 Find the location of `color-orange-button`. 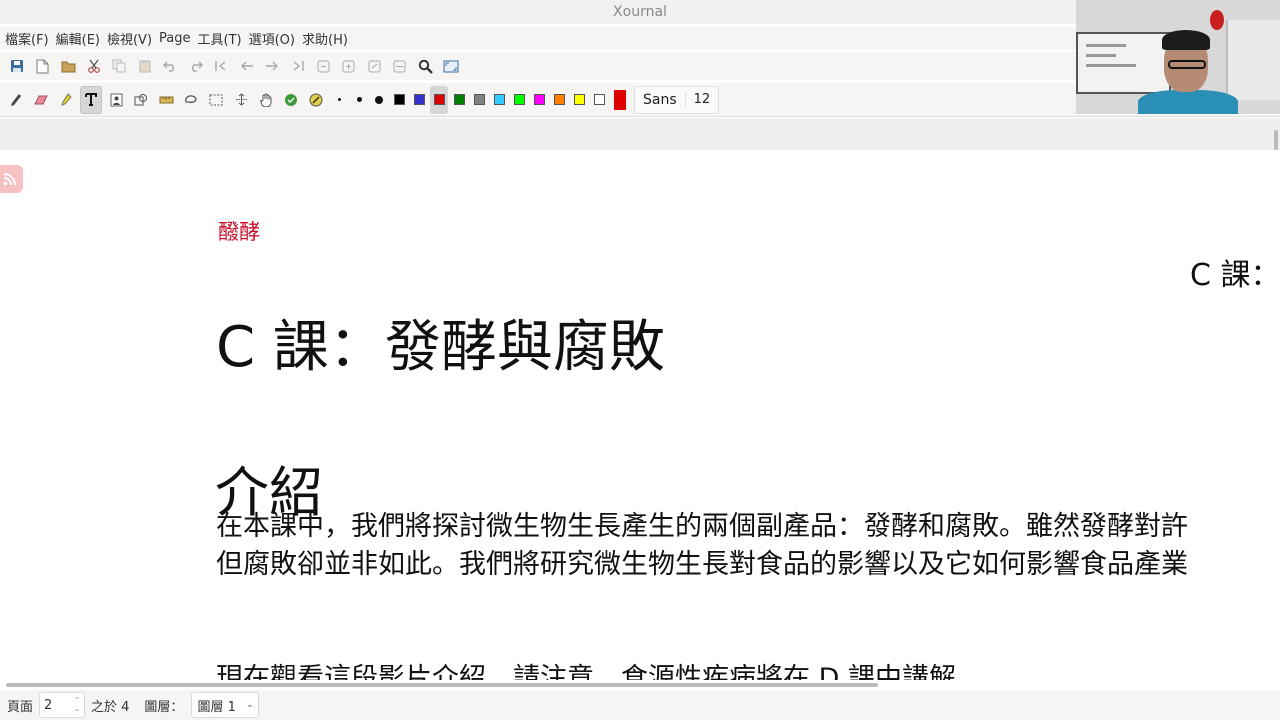

color-orange-button is located at coordinates (559, 100).